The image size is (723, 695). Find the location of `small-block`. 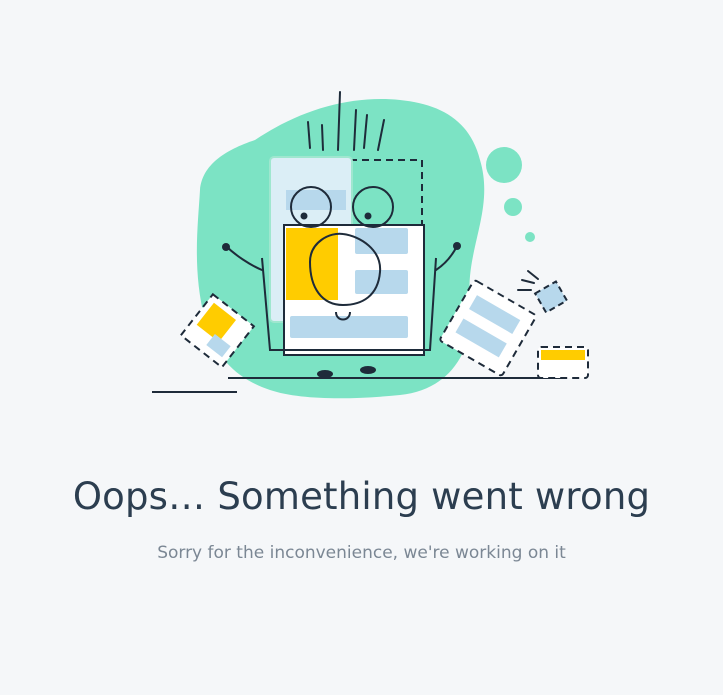

small-block is located at coordinates (551, 297).